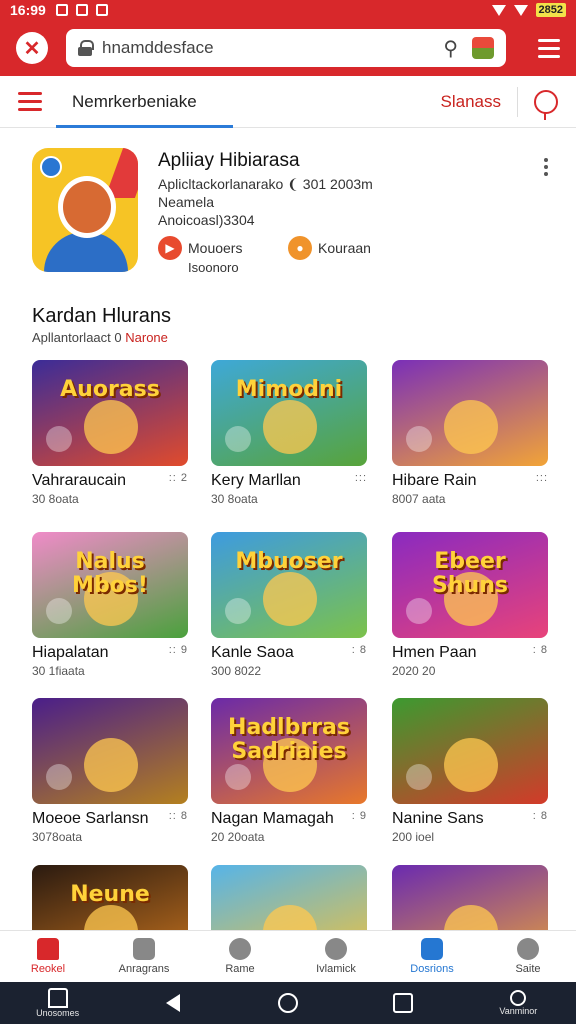 The width and height of the screenshot is (576, 1024). I want to click on game-thumbnail: Ebeer Shuns, so click(470, 585).